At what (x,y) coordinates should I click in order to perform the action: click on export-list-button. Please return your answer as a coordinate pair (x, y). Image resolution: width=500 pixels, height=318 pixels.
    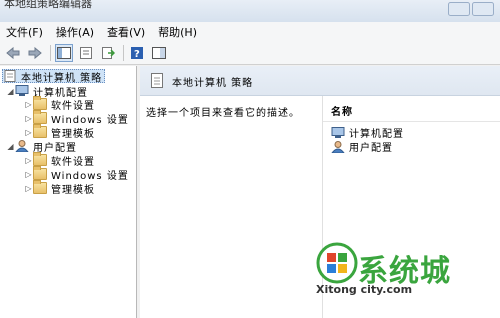
    Looking at the image, I should click on (108, 53).